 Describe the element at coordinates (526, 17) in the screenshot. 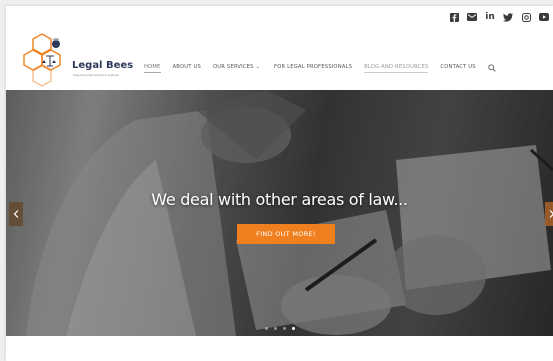

I see `instagram-icon` at that location.